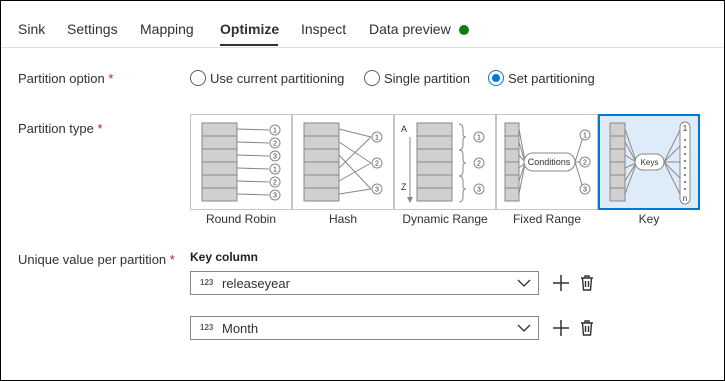 The height and width of the screenshot is (381, 725). I want to click on radio-label: Set partitioning, so click(551, 78).